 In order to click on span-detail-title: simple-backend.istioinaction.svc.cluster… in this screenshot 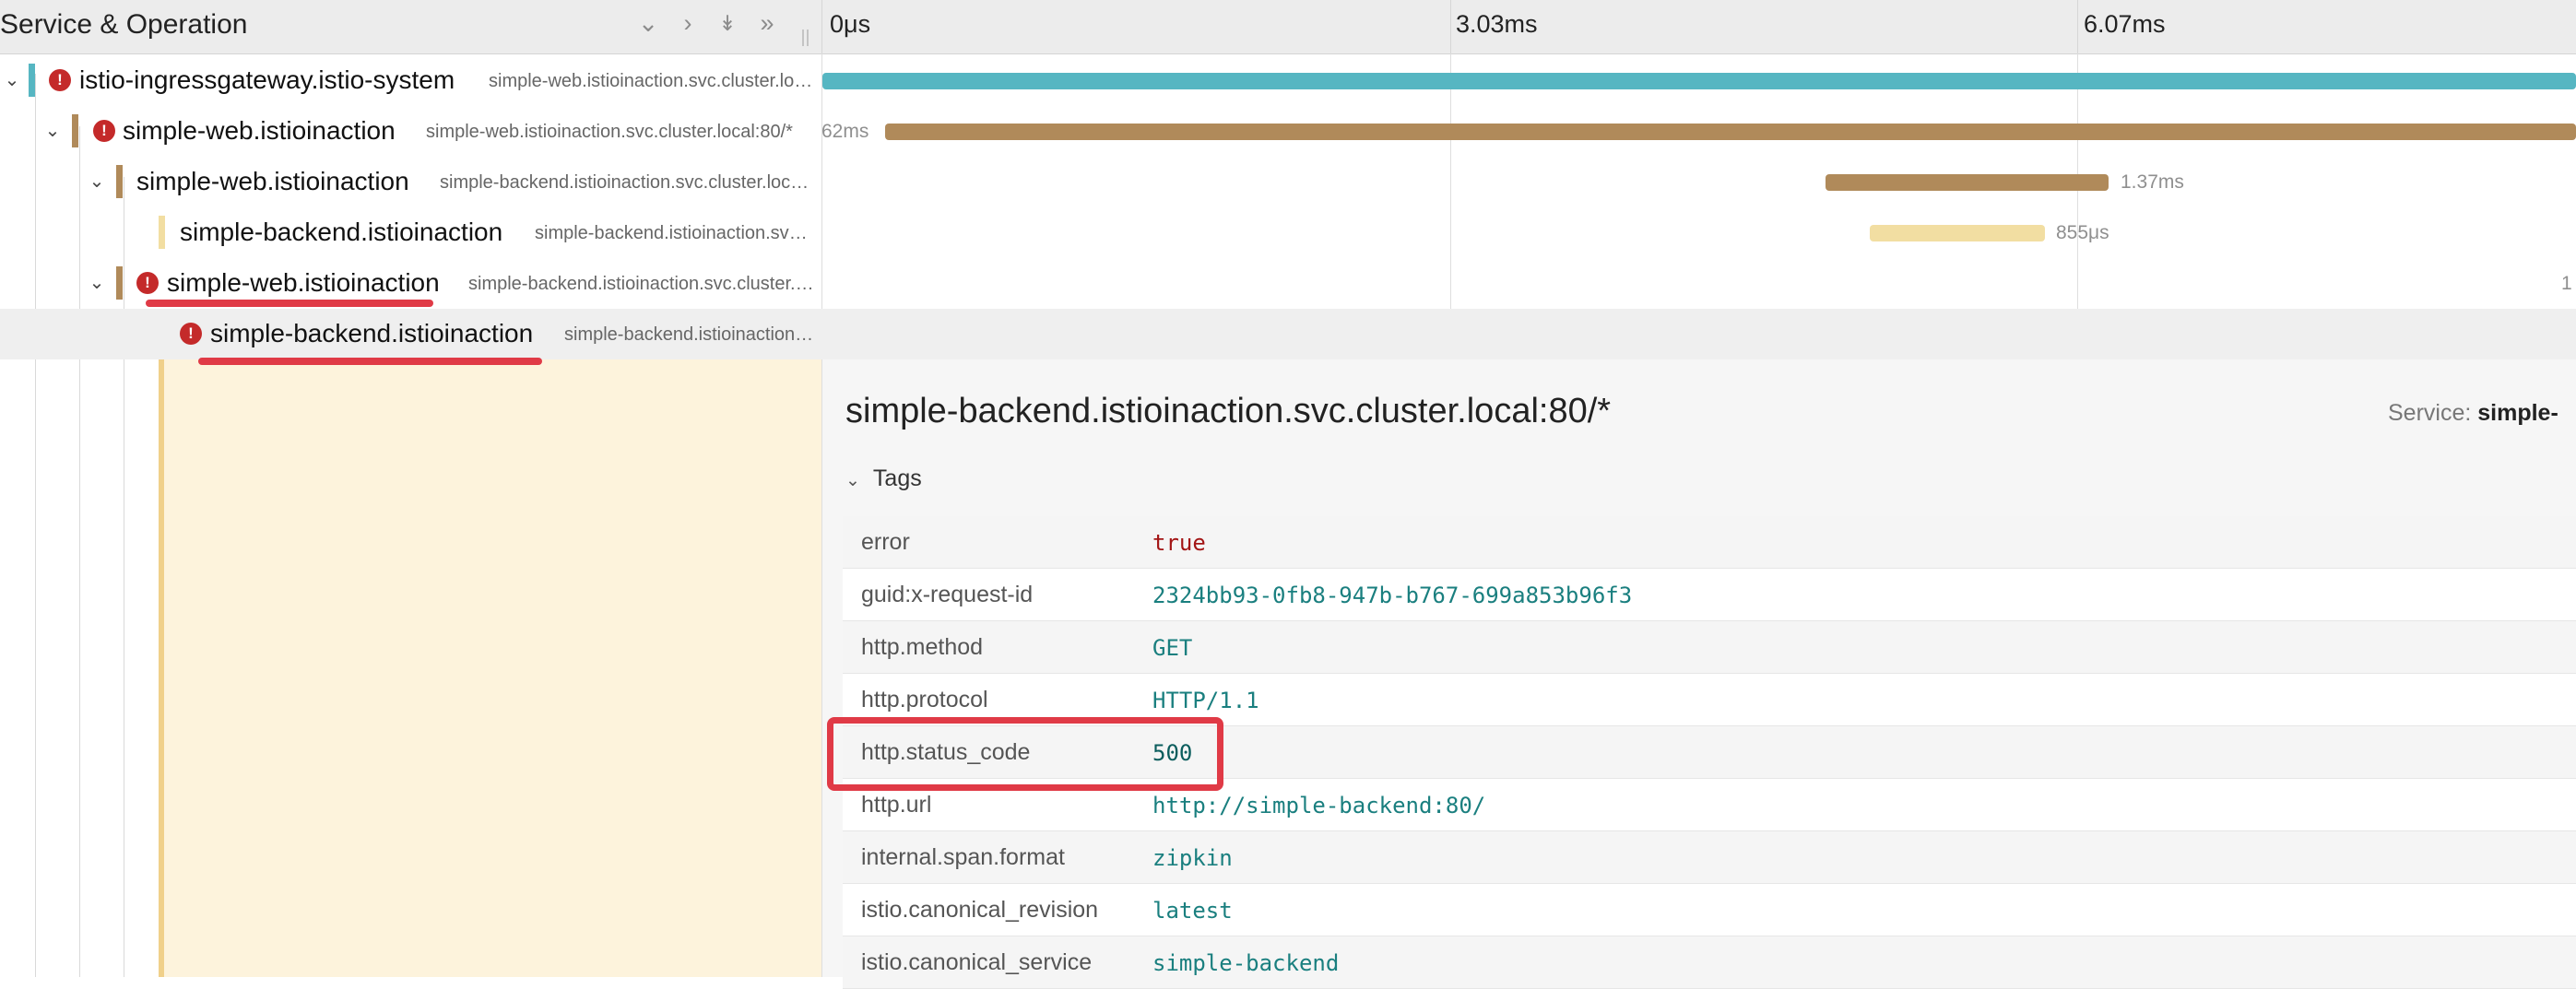, I will do `click(1228, 411)`.